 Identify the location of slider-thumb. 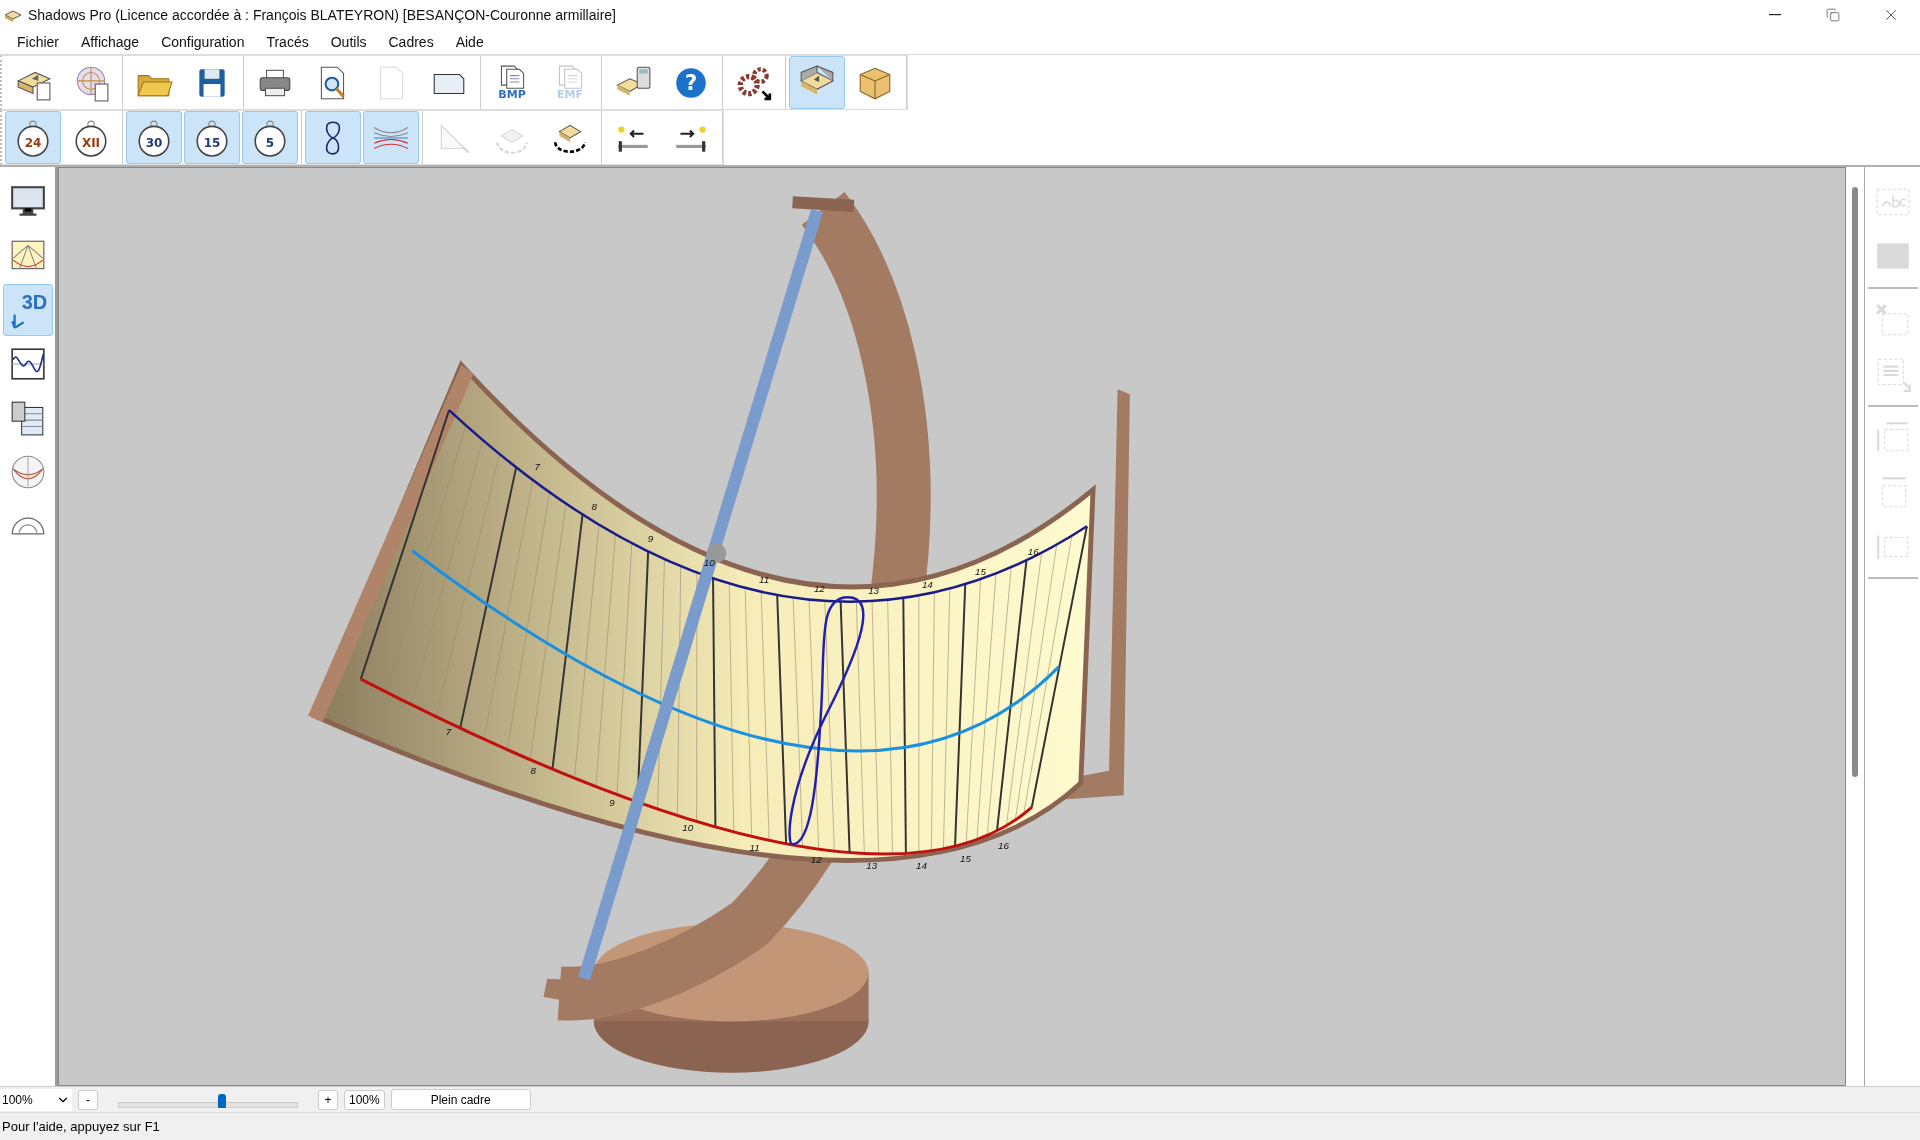
(222, 1100).